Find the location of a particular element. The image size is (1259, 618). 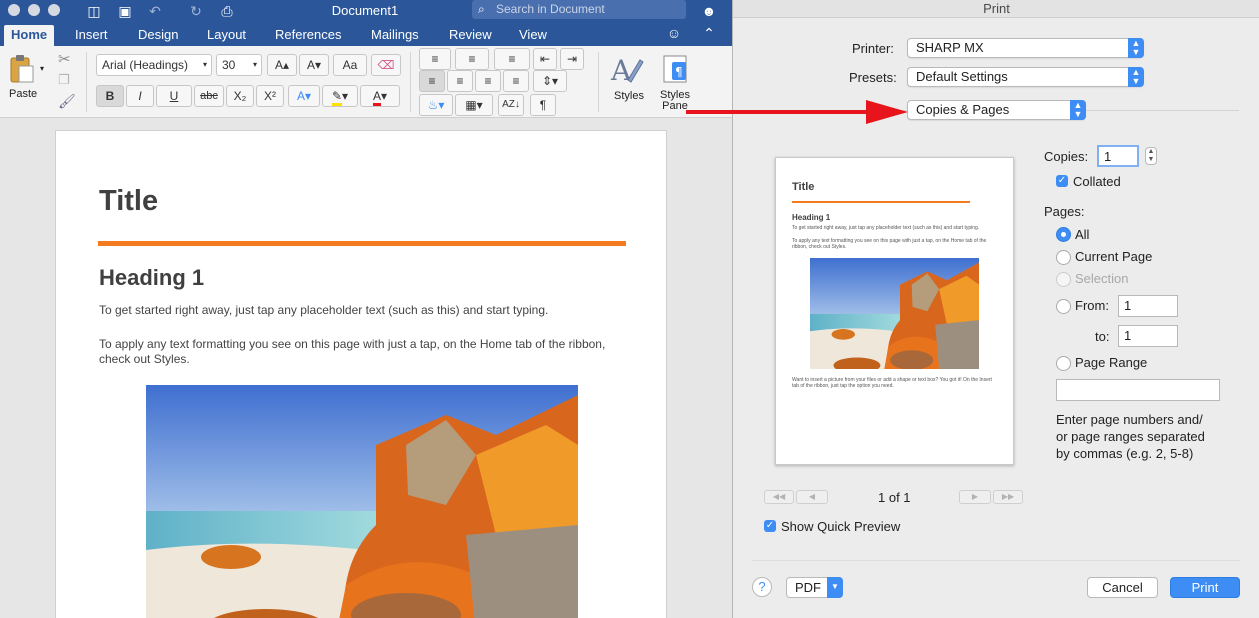

last-page-button: ▶▶ is located at coordinates (1008, 497).